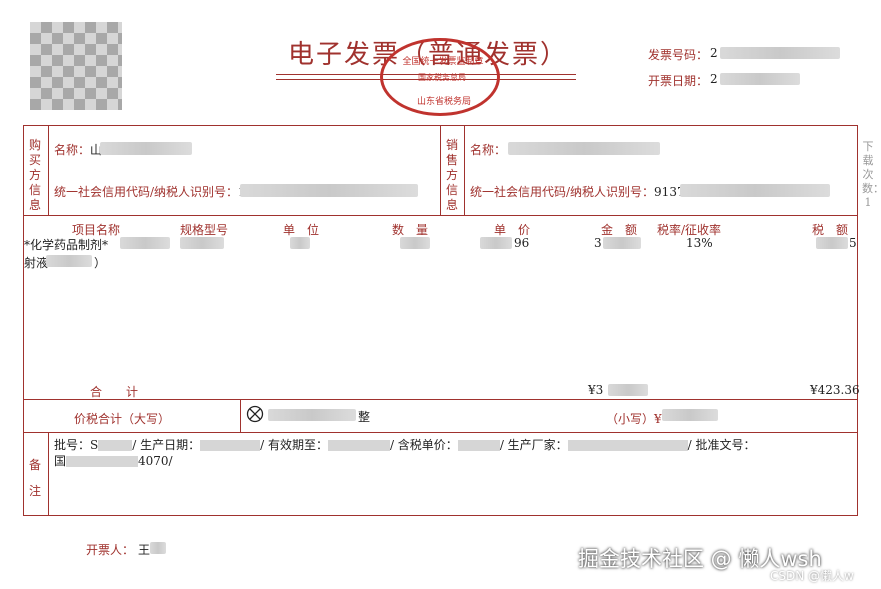 The image size is (881, 589). Describe the element at coordinates (699, 243) in the screenshot. I see `item-tax-rate: 13%` at that location.